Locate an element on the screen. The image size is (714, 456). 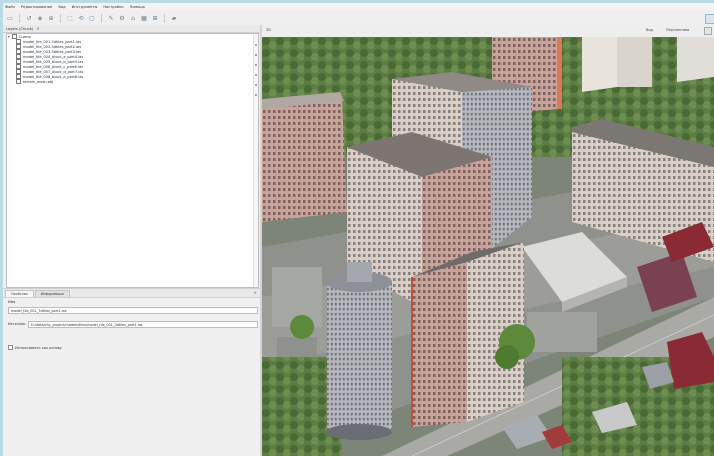
viewport-label: 3D is located at coordinates (268, 30).